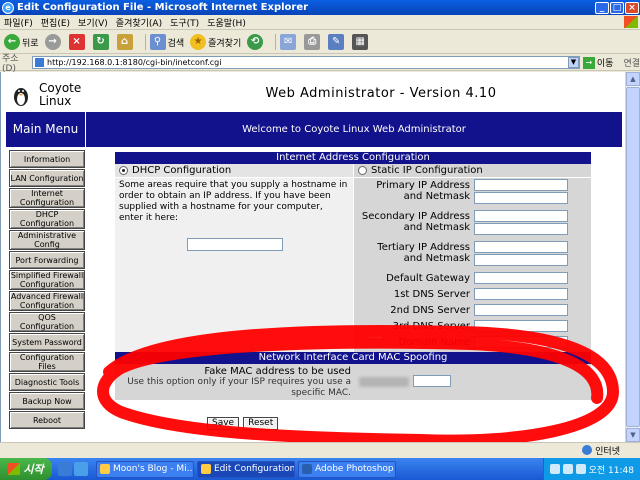 The width and height of the screenshot is (640, 480). Describe the element at coordinates (414, 341) in the screenshot. I see `static-row-label: Domain Name` at that location.